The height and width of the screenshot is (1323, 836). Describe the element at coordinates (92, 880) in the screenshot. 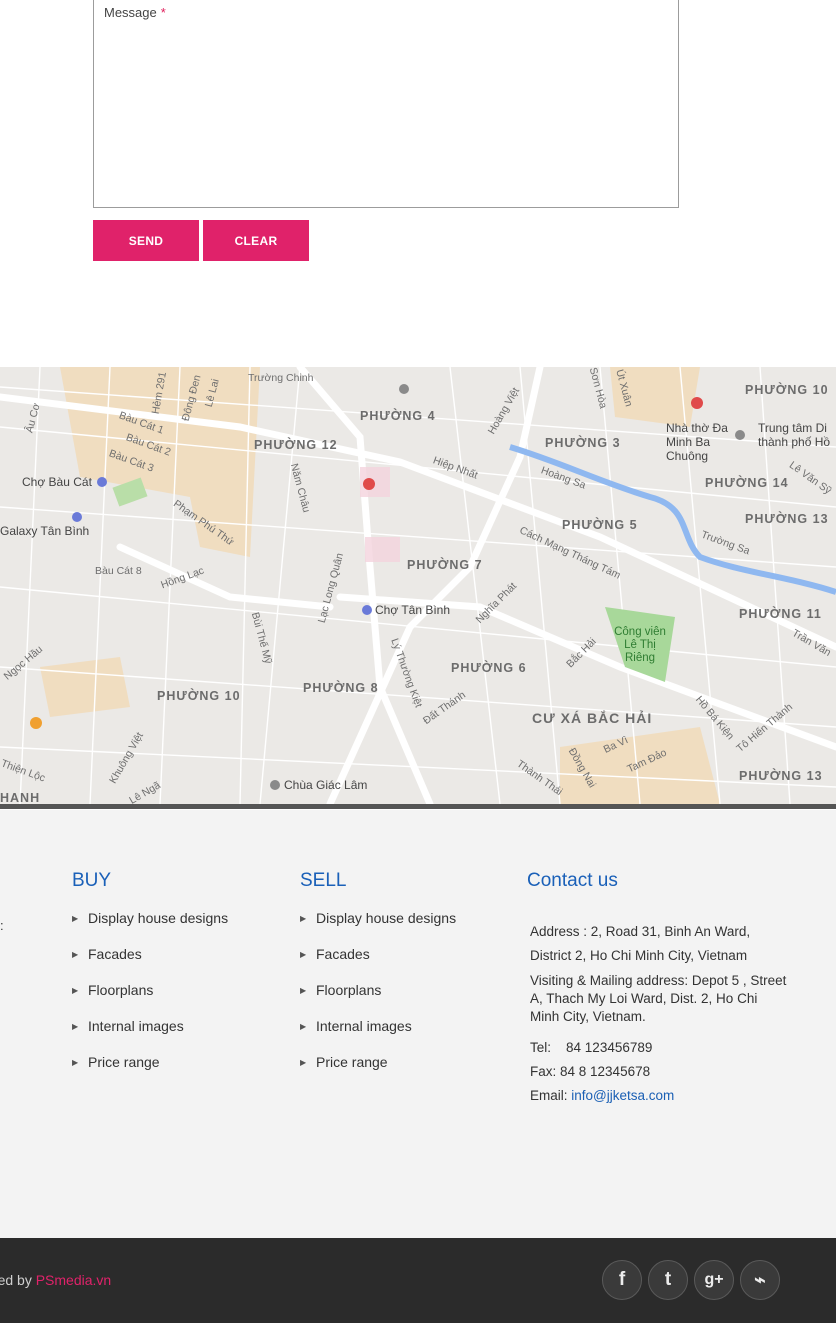

I see `buy-heading: BUY` at that location.